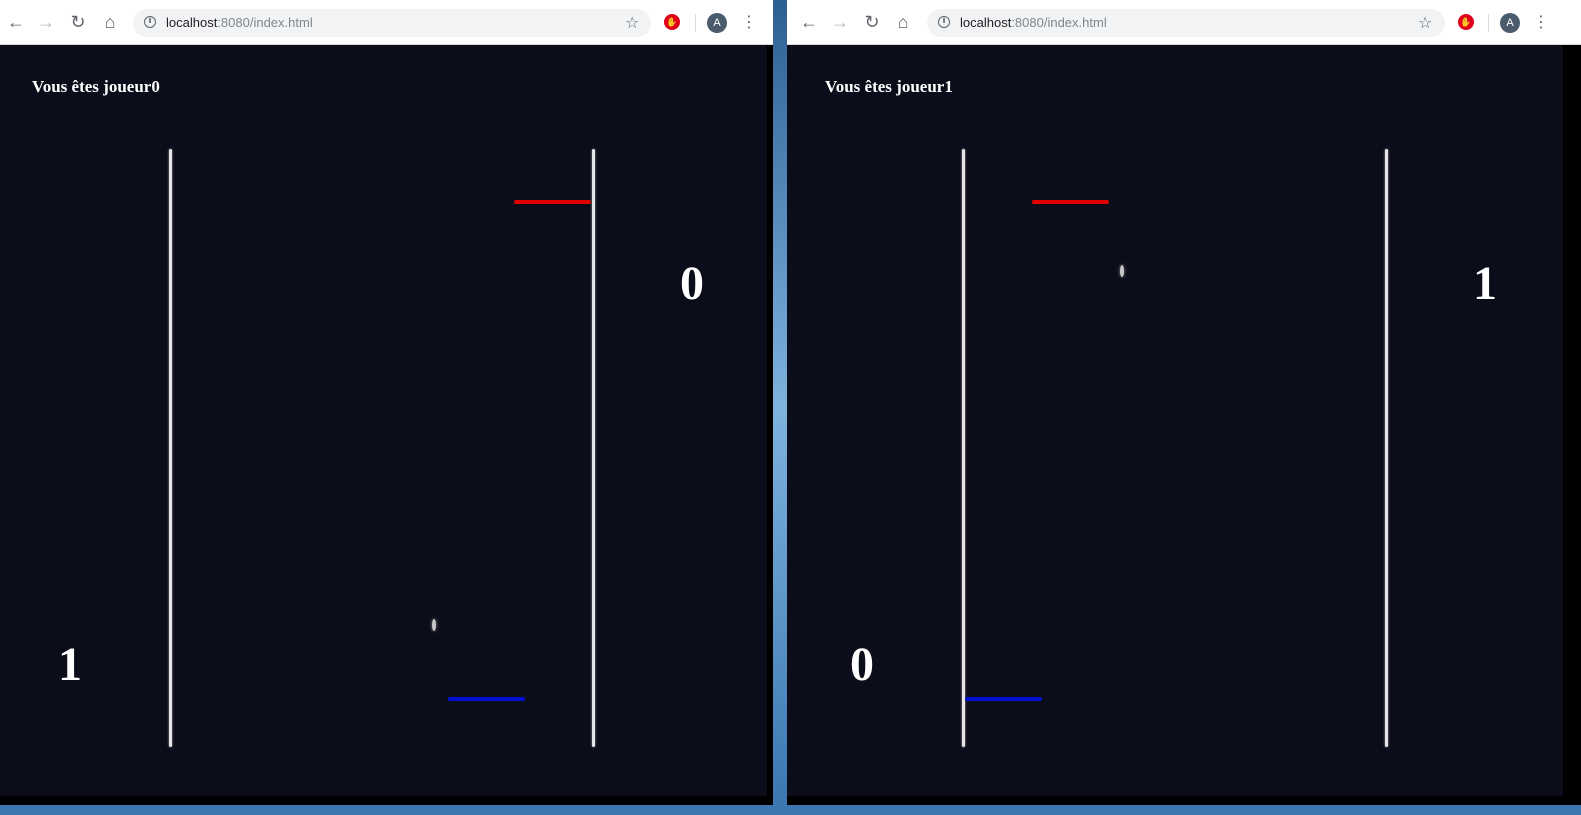 This screenshot has height=815, width=1581. Describe the element at coordinates (70, 664) in the screenshot. I see `score-left: 1` at that location.